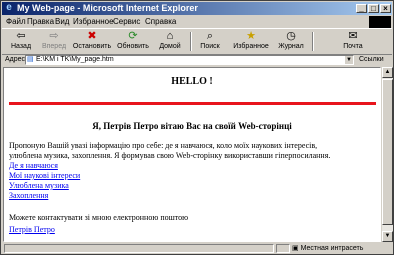 The width and height of the screenshot is (394, 255). Describe the element at coordinates (44, 175) in the screenshot. I see `link-interests: Мої наукові інтереси` at that location.